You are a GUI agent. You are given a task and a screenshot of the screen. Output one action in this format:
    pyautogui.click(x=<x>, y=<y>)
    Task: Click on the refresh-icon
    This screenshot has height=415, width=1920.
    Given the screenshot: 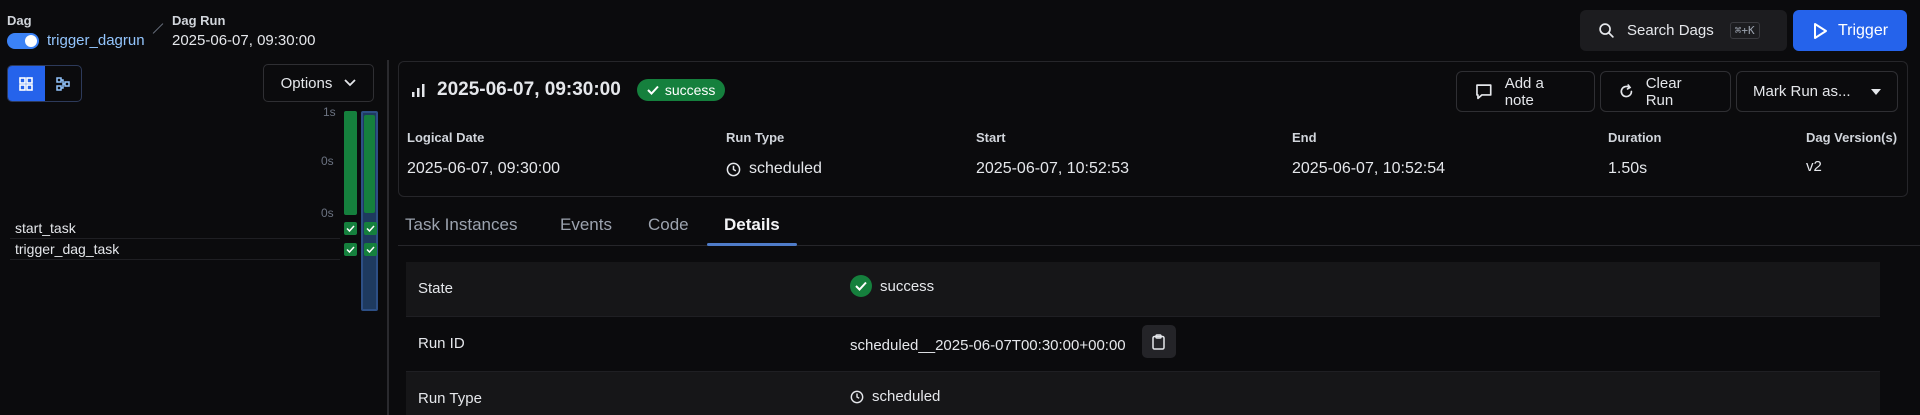 What is the action you would take?
    pyautogui.click(x=1626, y=91)
    